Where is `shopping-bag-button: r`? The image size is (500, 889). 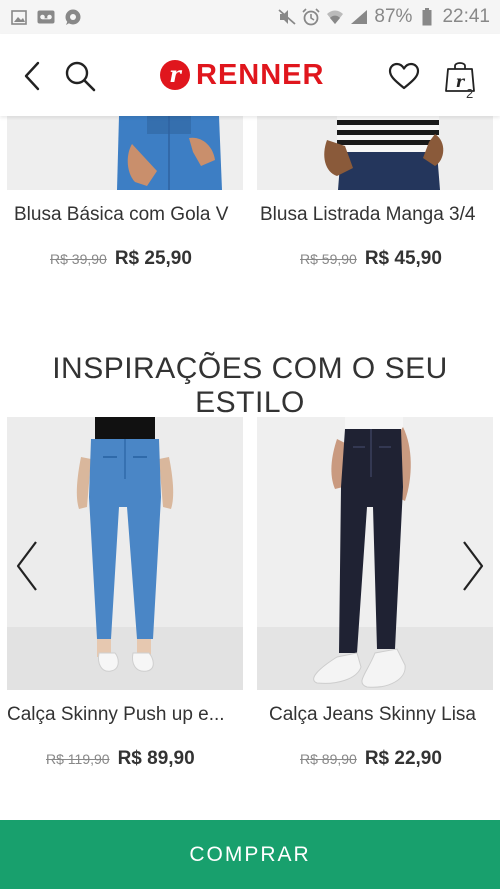
shopping-bag-button: r is located at coordinates (460, 76).